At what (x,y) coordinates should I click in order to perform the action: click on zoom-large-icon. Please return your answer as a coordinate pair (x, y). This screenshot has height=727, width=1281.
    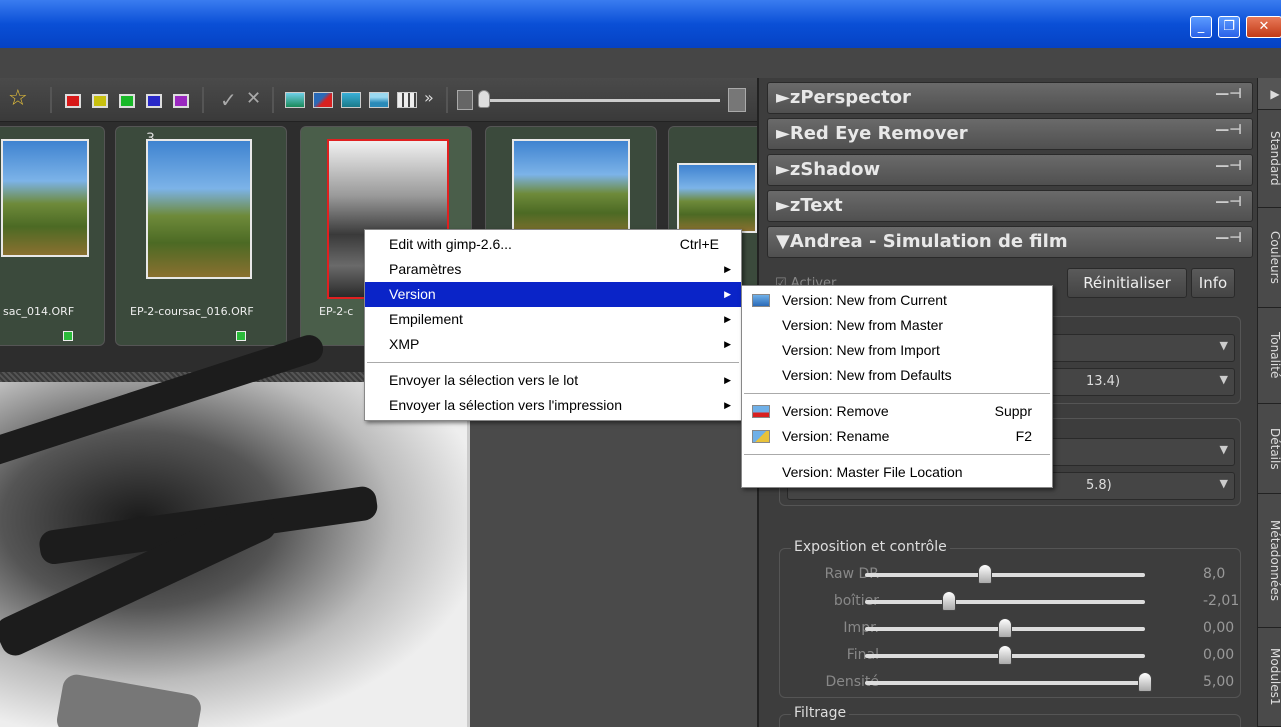
    Looking at the image, I should click on (737, 100).